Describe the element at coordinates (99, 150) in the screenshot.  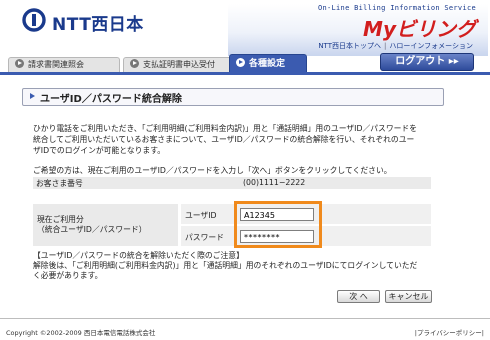
I see `description-line: ザIDでのログインが可能となります。` at that location.